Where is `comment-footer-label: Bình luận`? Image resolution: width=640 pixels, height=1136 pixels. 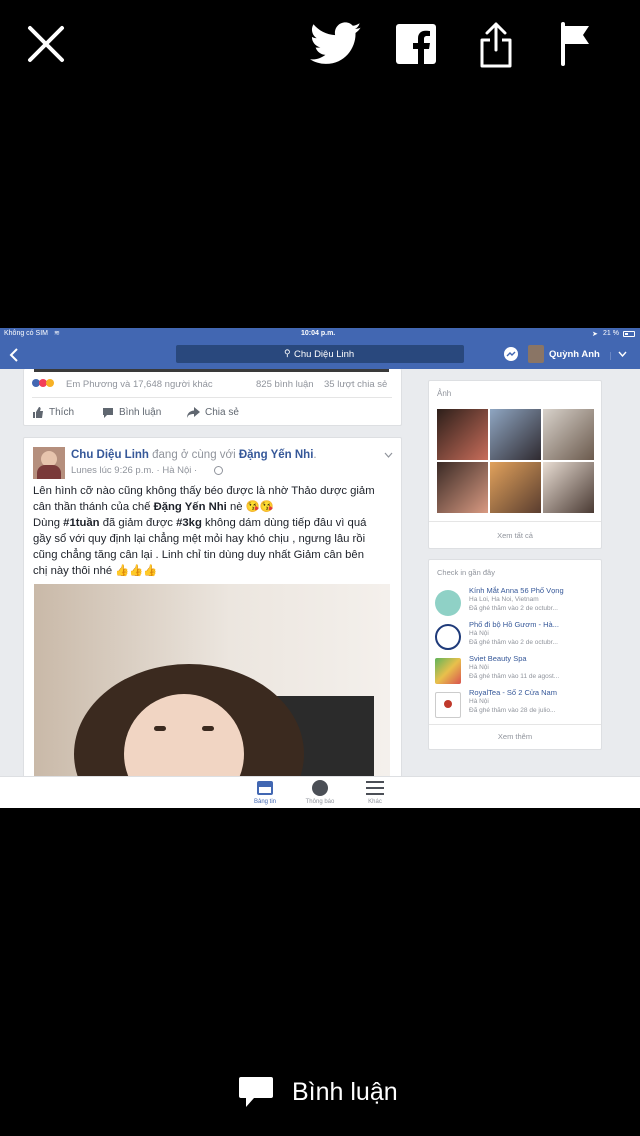 comment-footer-label: Bình luận is located at coordinates (345, 1091).